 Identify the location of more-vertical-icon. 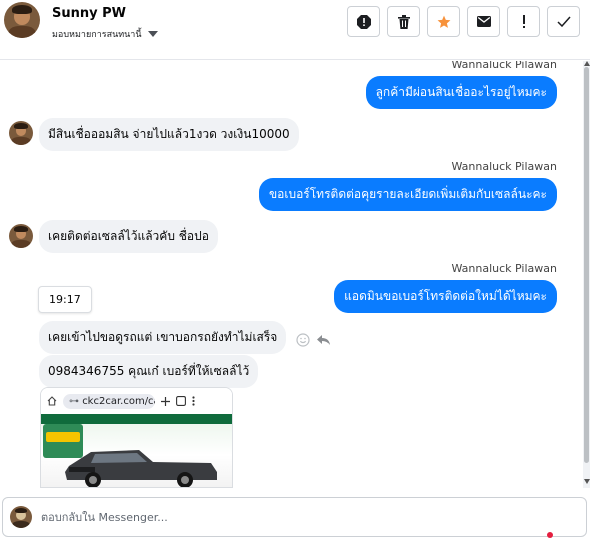
(193, 401).